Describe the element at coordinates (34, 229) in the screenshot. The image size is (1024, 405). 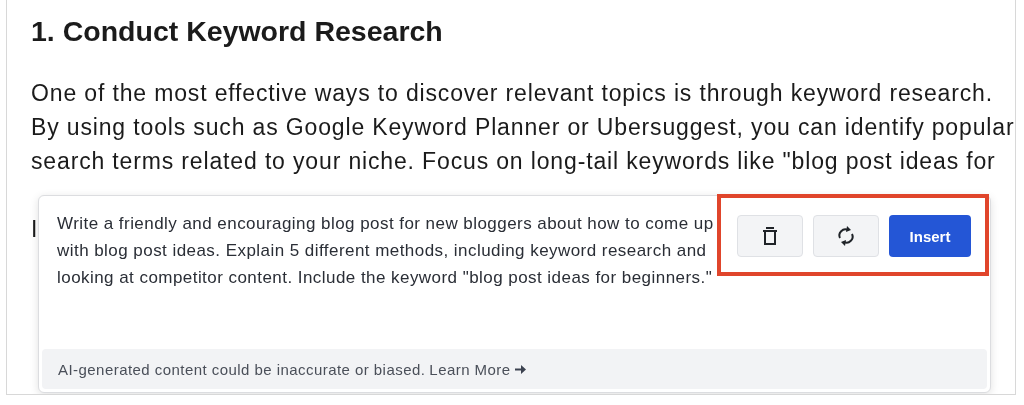
I see `paragraph-line: I` at that location.